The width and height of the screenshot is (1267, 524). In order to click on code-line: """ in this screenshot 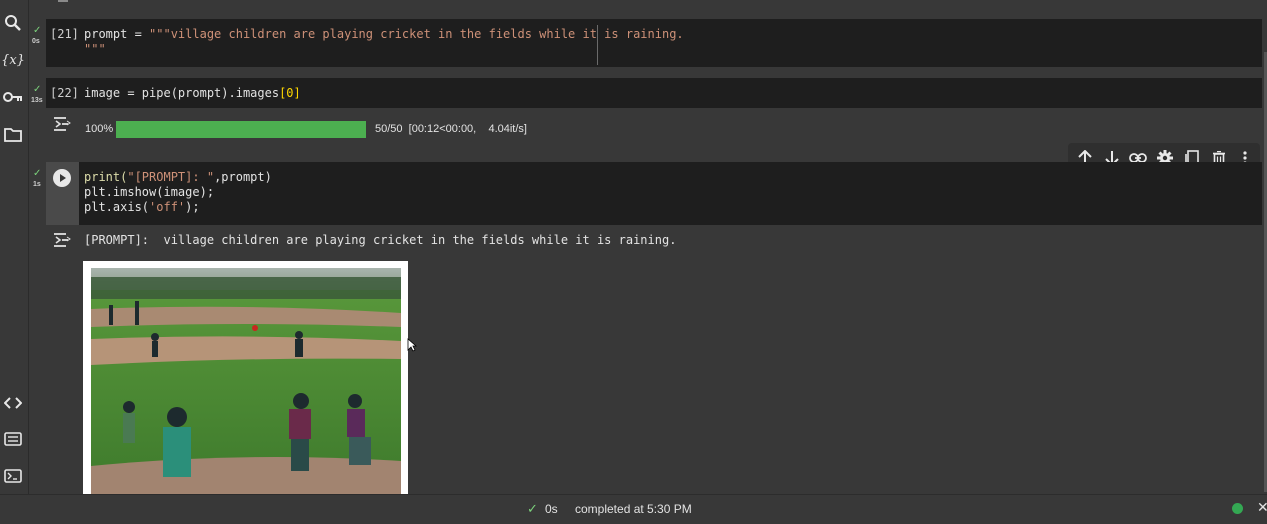, I will do `click(95, 49)`.